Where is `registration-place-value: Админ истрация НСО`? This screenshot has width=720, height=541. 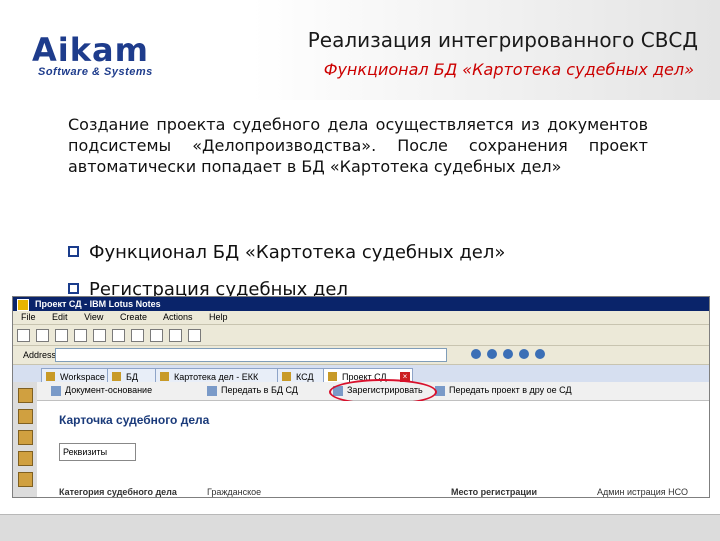 registration-place-value: Админ истрация НСО is located at coordinates (642, 492).